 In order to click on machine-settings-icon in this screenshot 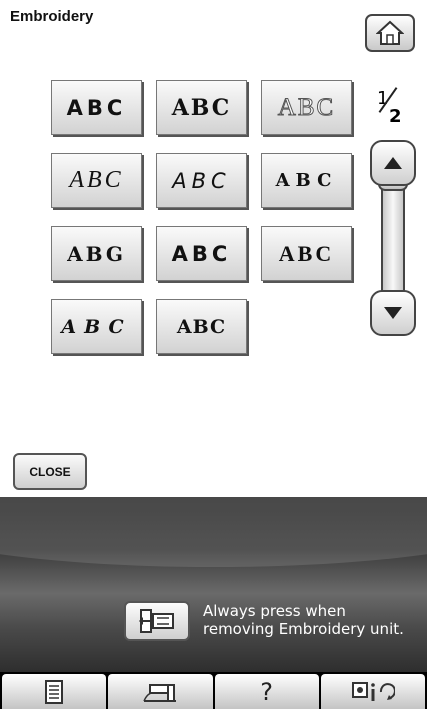, I will do `click(373, 691)`.